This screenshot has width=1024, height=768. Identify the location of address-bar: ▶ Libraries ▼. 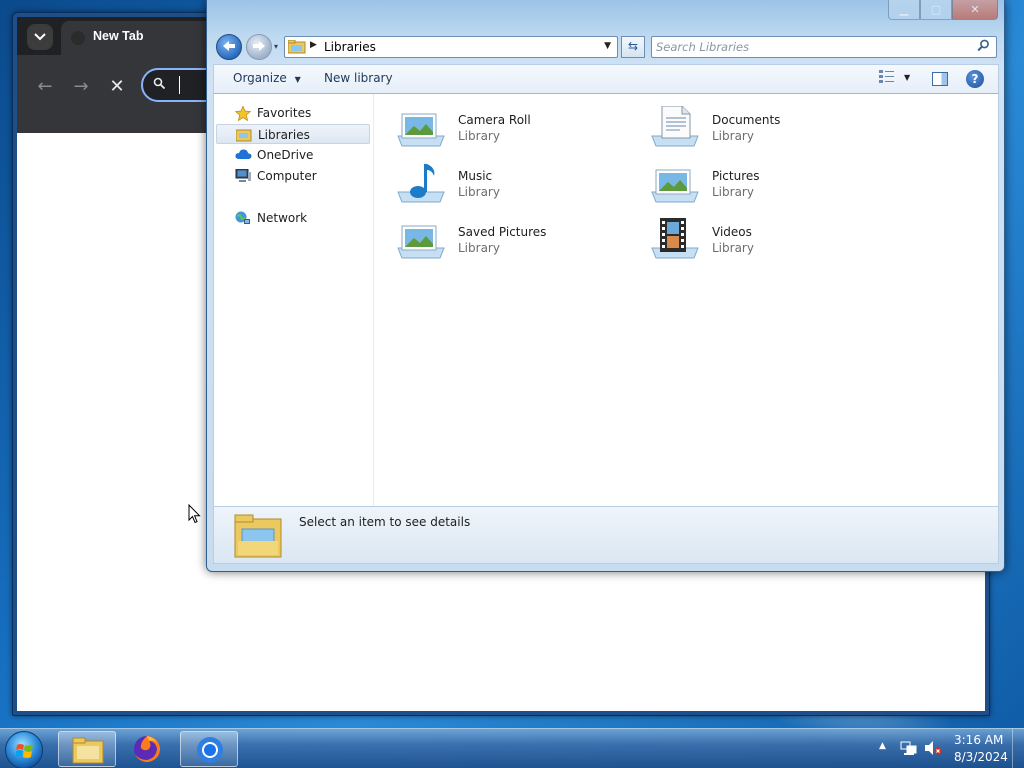
(451, 47).